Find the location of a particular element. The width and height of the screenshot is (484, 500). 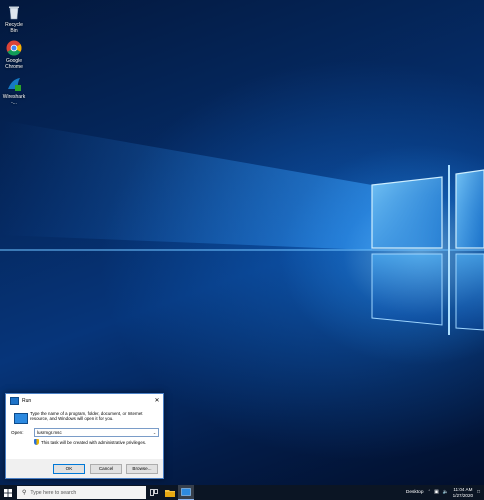

desktop-icon-recycle-bin: Recycle Bin is located at coordinates (14, 19).